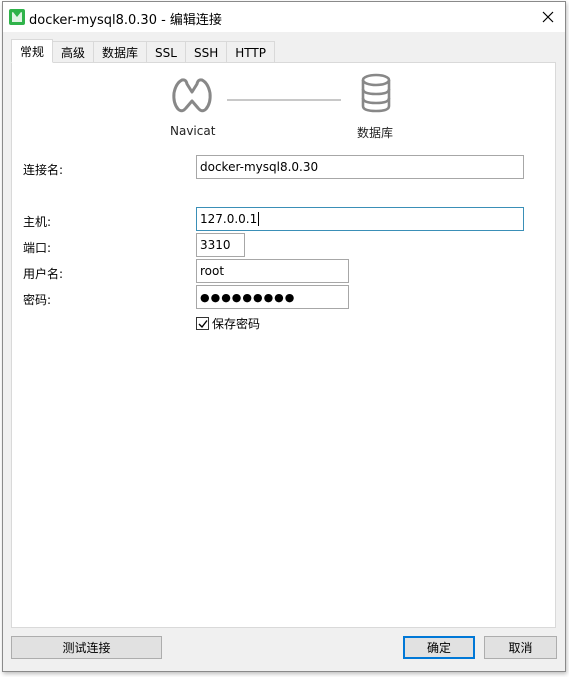 The height and width of the screenshot is (677, 569). What do you see at coordinates (375, 133) in the screenshot?
I see `database-label: 数据库` at bounding box center [375, 133].